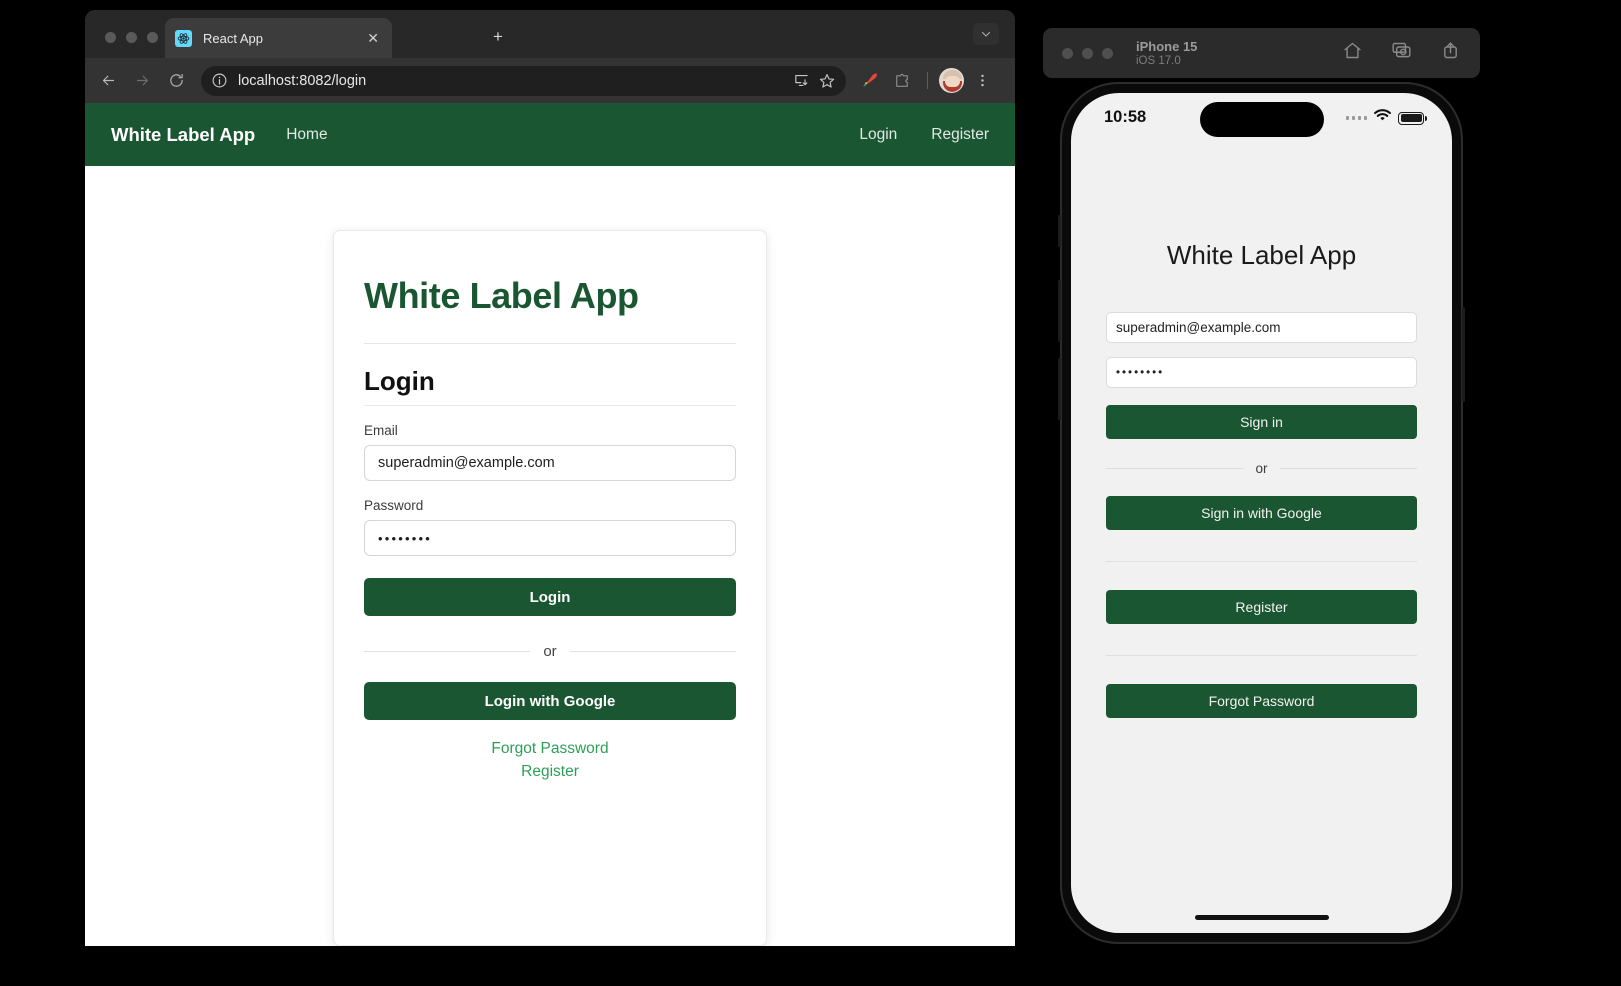  What do you see at coordinates (1261, 701) in the screenshot?
I see `mobile-forgot-password-button: Forgot Password` at bounding box center [1261, 701].